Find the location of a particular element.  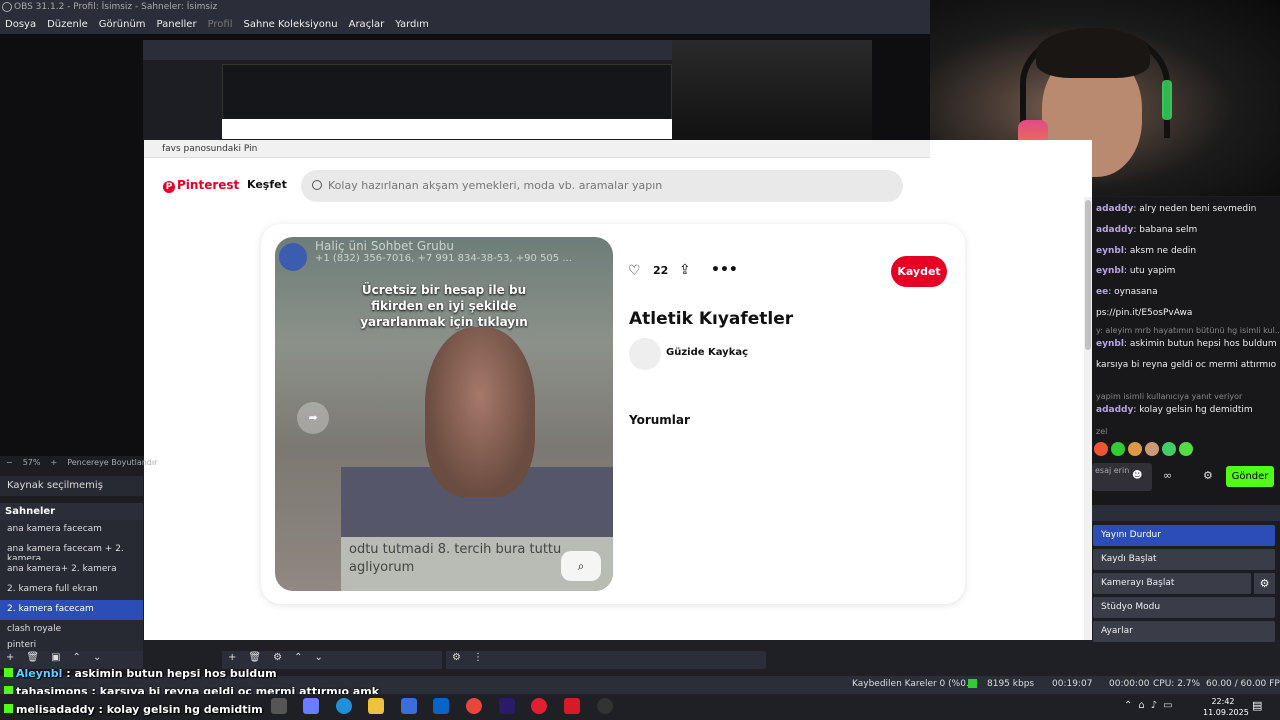

scene-item: 2. kamera full ekran is located at coordinates (71, 590).